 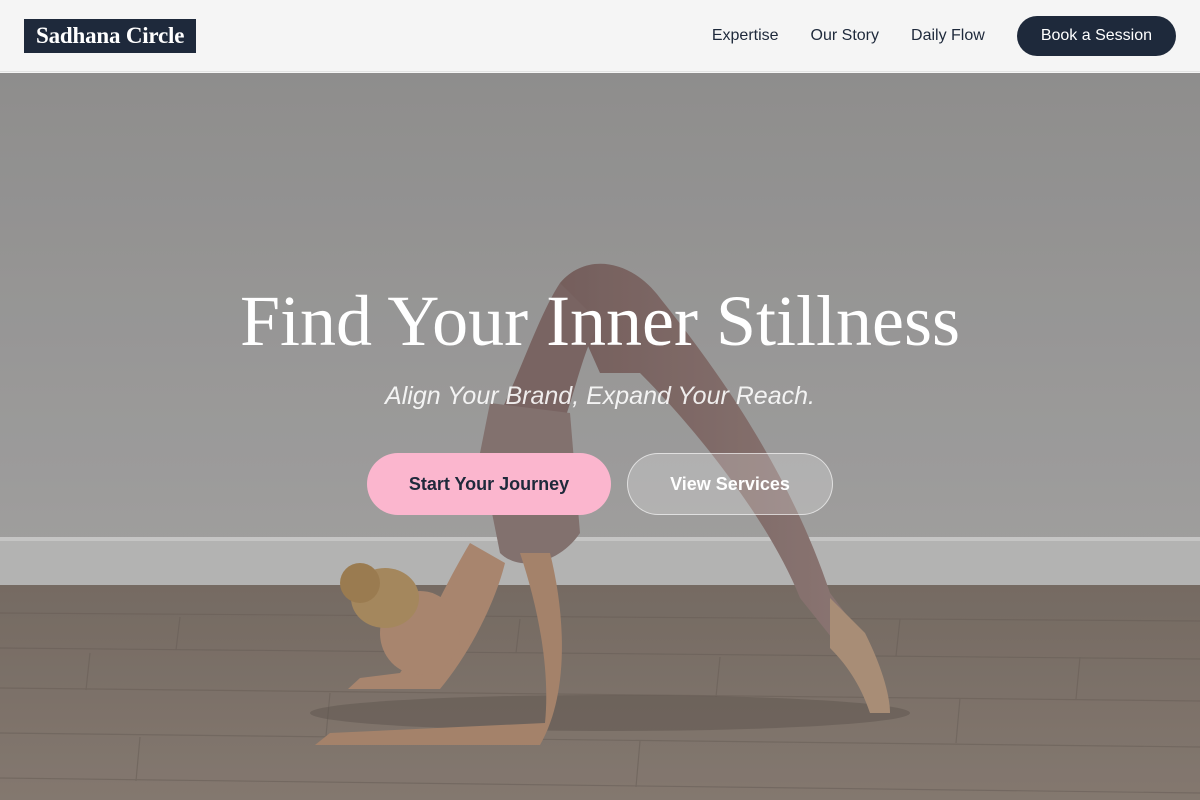 I want to click on hero-title: Find Your Inner Stillness, so click(x=600, y=321).